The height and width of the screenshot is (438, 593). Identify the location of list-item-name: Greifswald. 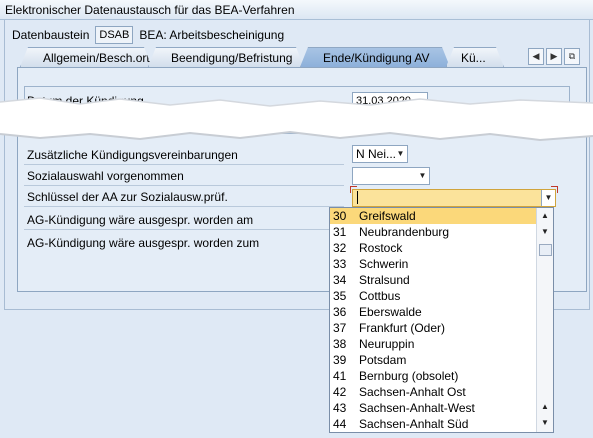
(387, 216).